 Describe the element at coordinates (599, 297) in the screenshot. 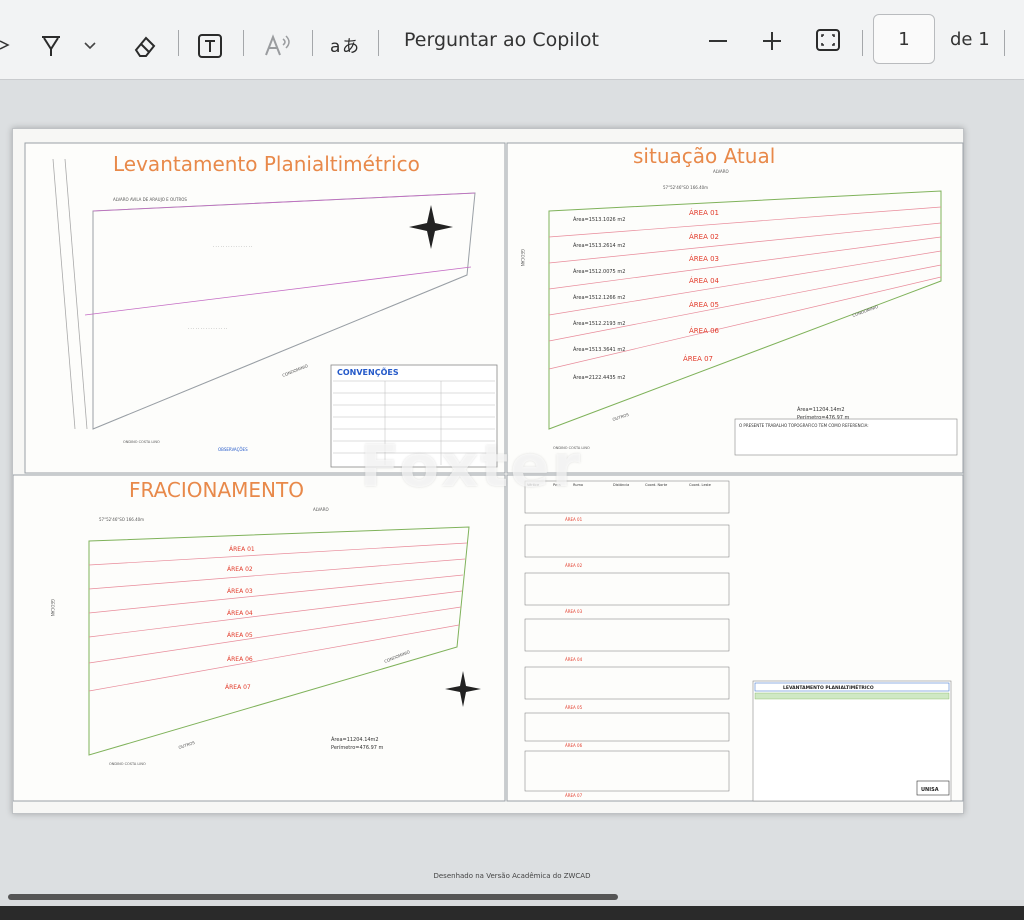

I see `svg-text: Área=1512.1266 m2` at that location.